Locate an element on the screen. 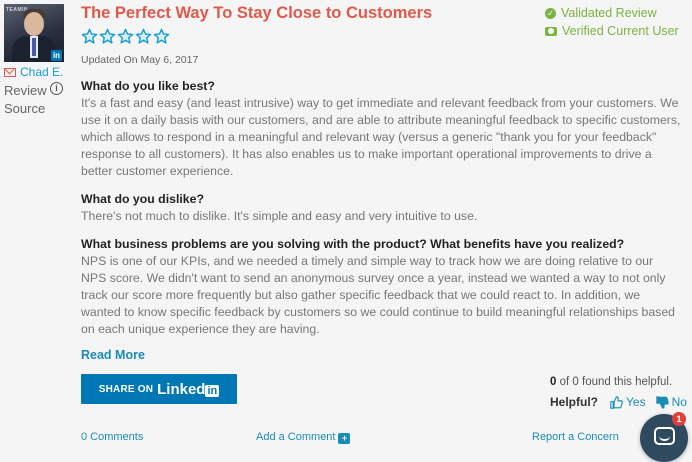 Image resolution: width=692 pixels, height=462 pixels. updated-date: Updated On May 6, 2017 is located at coordinates (140, 60).